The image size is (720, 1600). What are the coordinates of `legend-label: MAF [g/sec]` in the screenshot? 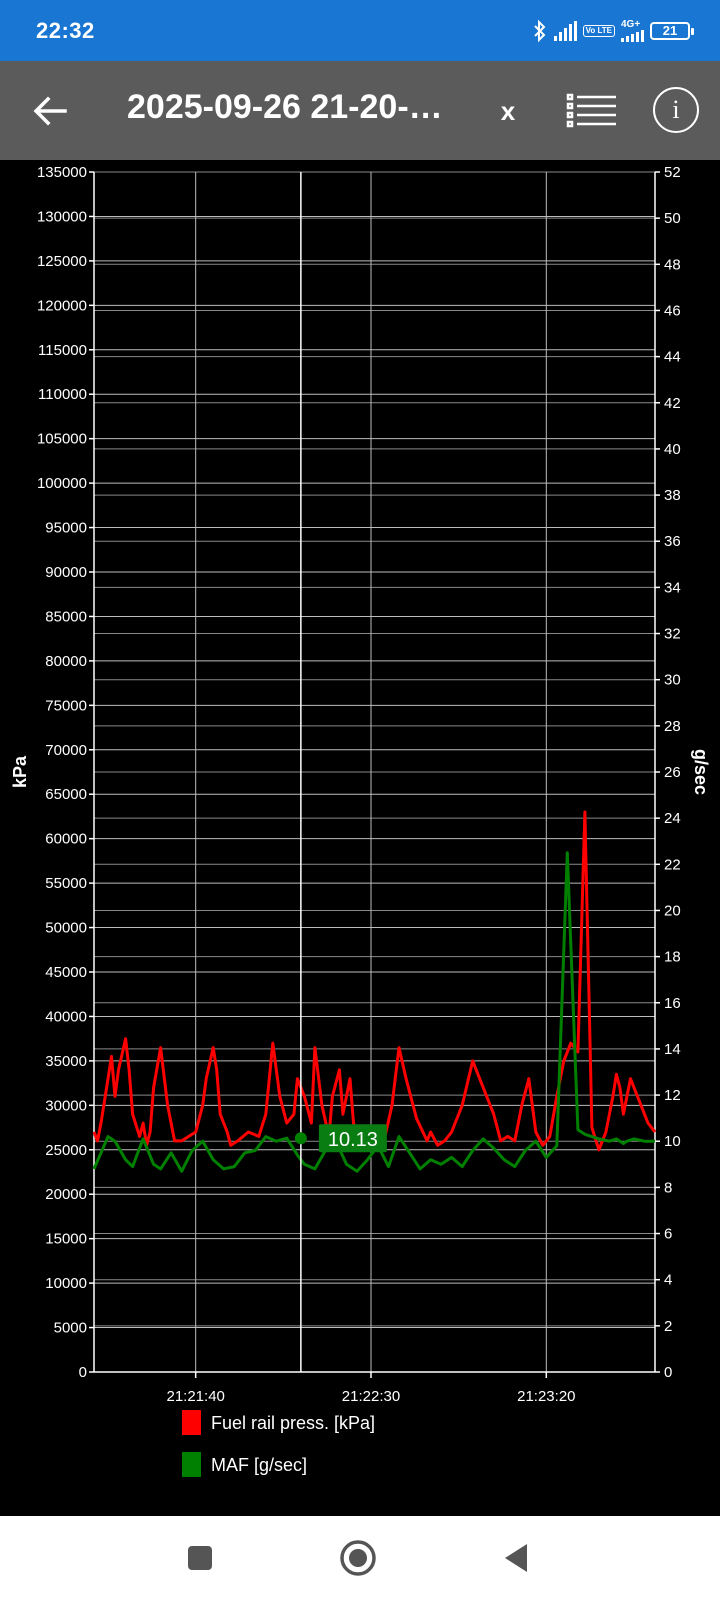 It's located at (259, 1465).